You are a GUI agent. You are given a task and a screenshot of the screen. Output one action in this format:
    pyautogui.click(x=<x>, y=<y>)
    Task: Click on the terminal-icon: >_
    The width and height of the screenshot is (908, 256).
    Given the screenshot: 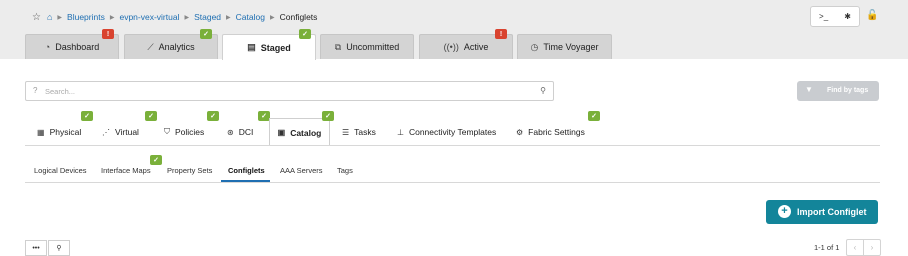 What is the action you would take?
    pyautogui.click(x=823, y=16)
    